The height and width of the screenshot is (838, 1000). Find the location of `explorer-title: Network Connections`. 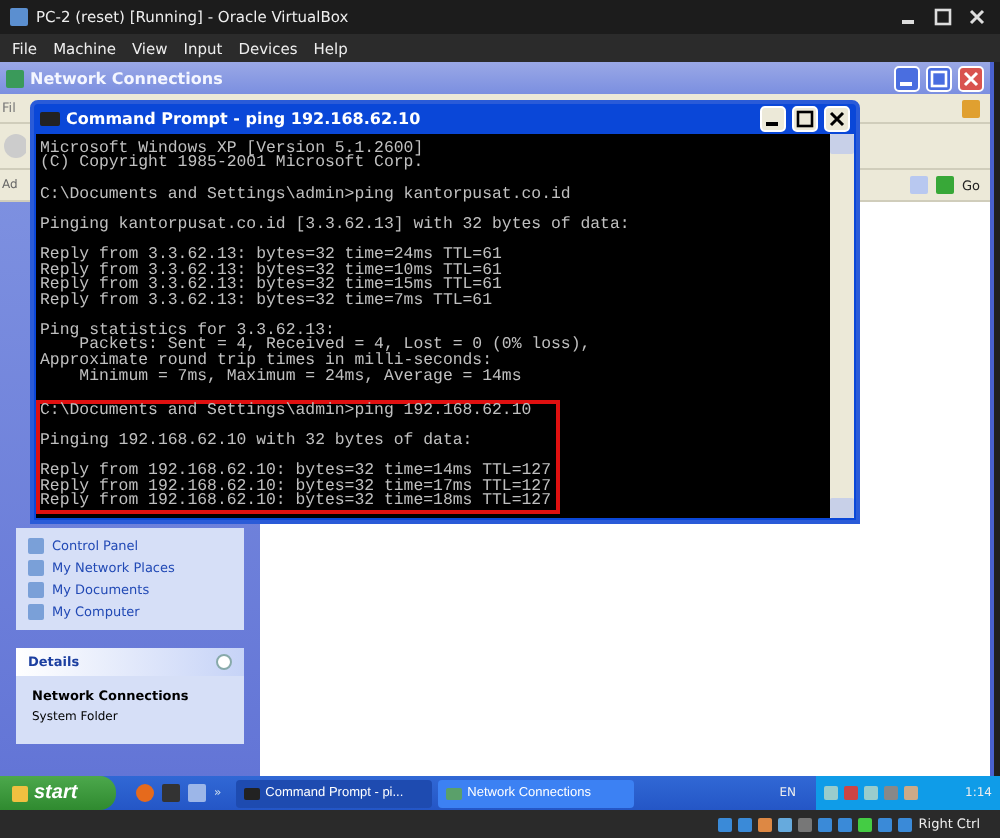

explorer-title: Network Connections is located at coordinates (126, 78).